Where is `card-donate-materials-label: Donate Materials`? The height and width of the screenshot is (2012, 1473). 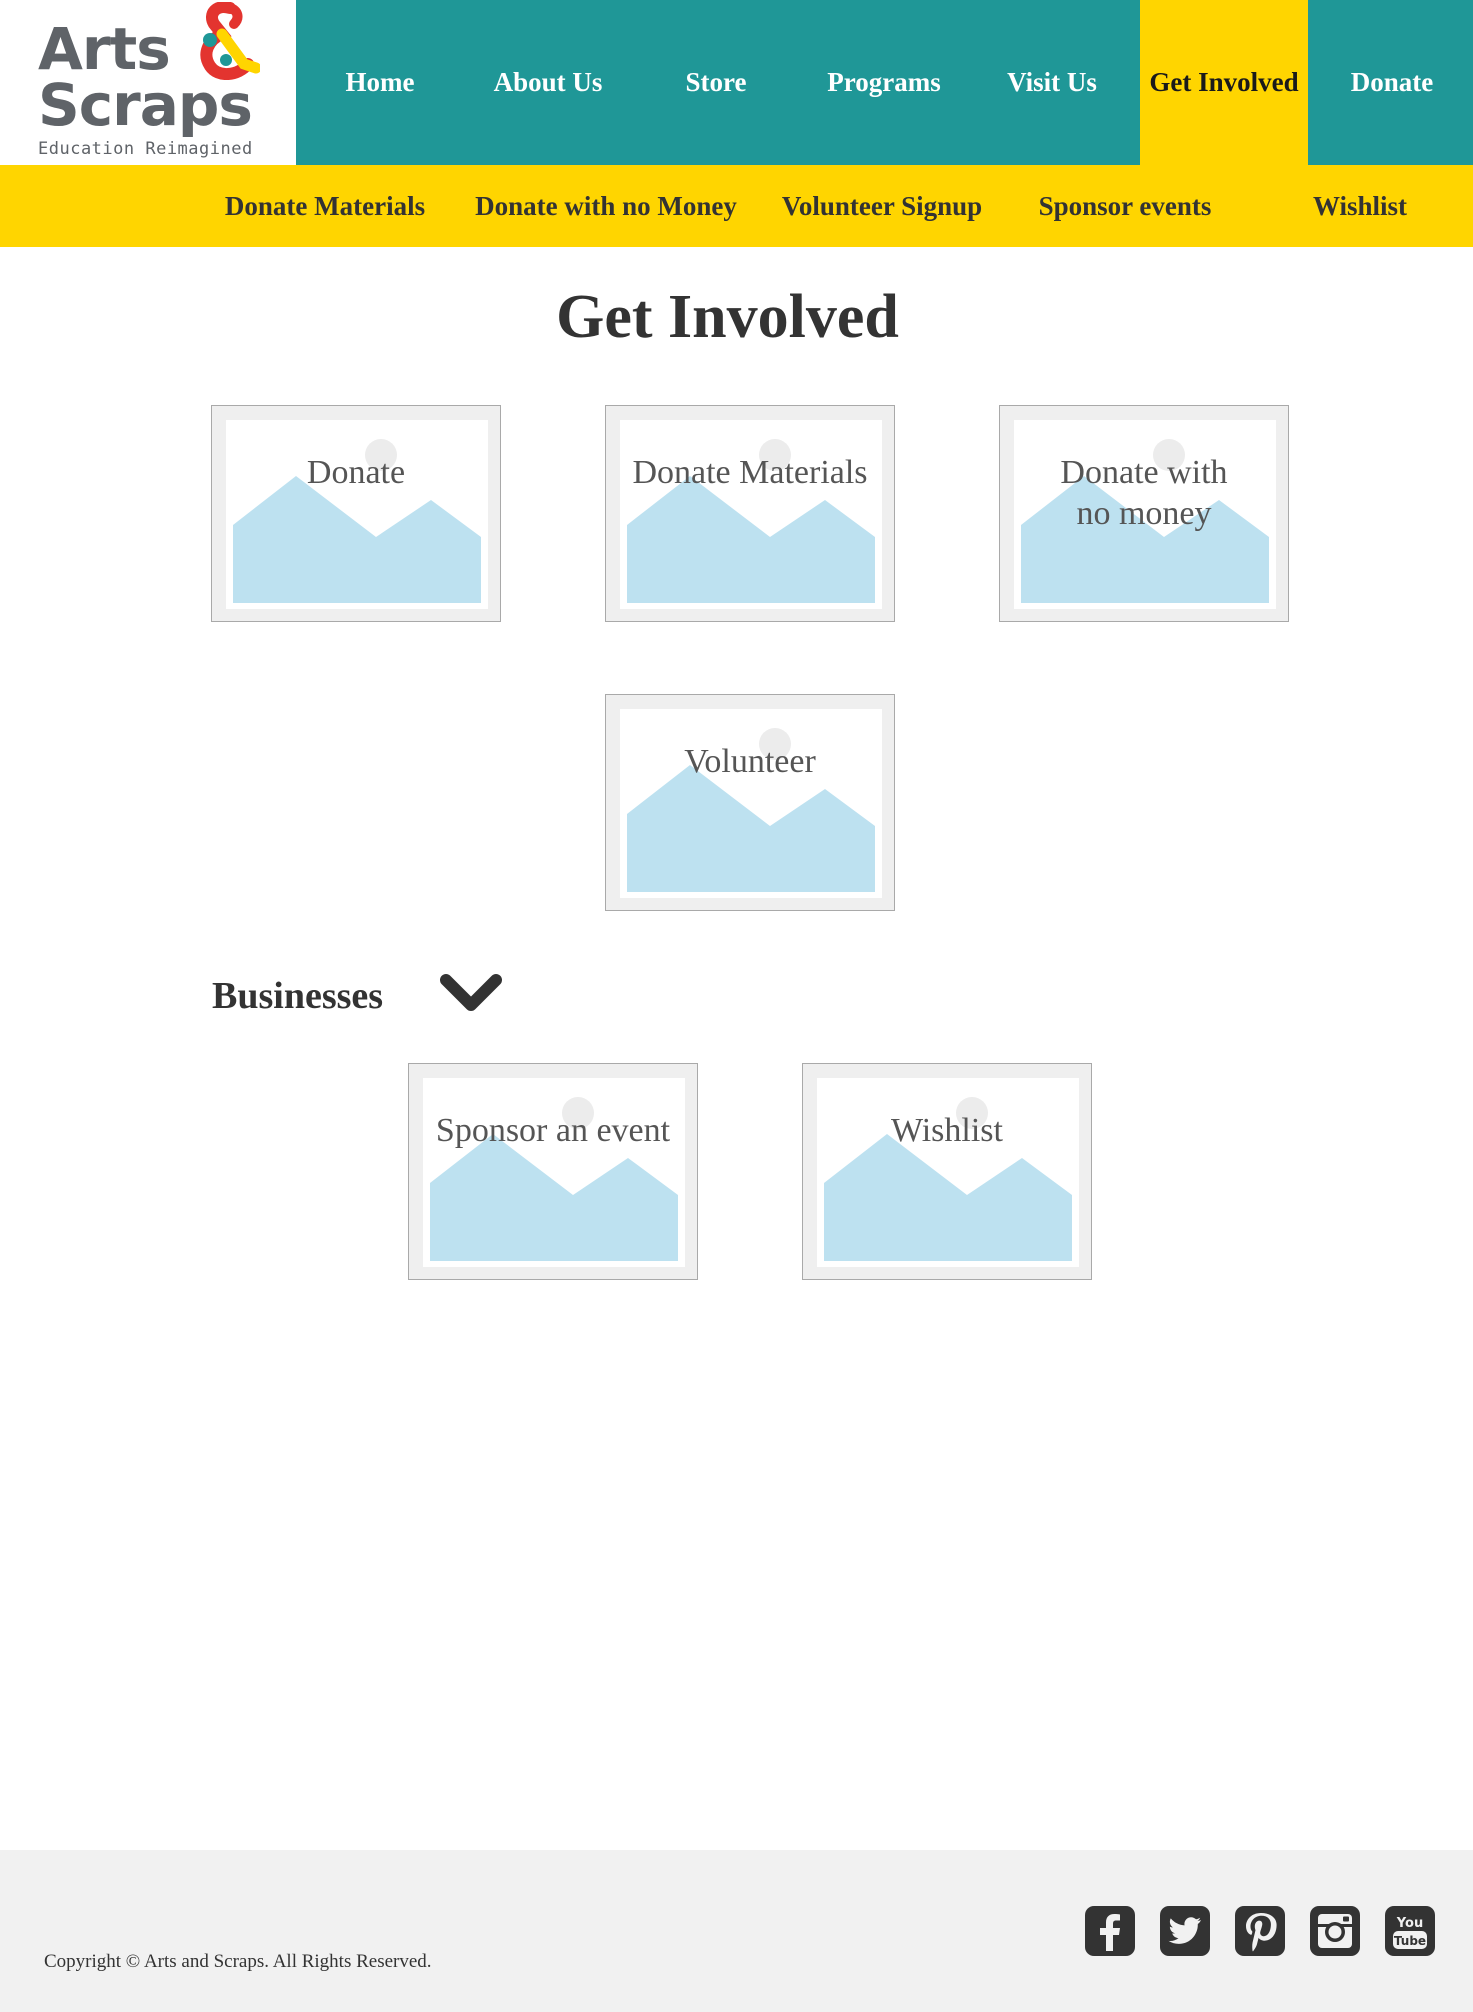 card-donate-materials-label: Donate Materials is located at coordinates (750, 472).